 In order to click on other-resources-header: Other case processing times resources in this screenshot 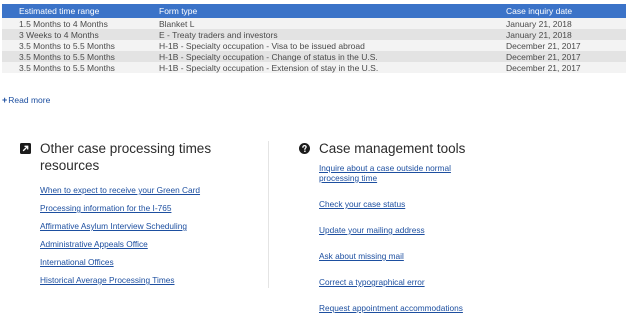, I will do `click(136, 157)`.